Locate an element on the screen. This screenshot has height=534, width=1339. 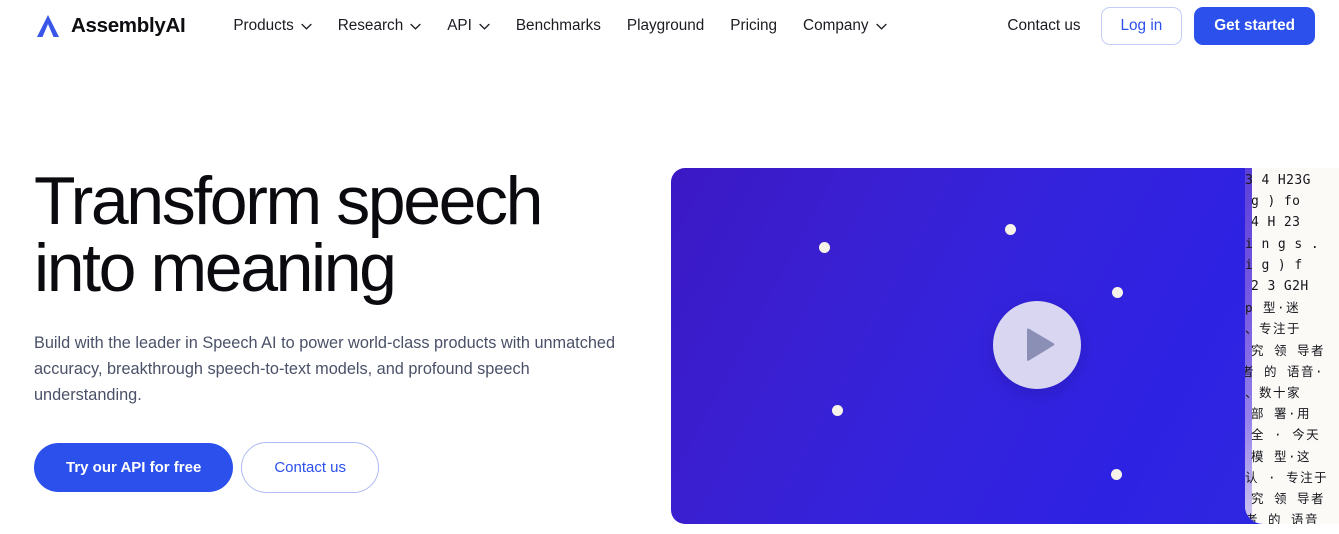
nav-item-label: API is located at coordinates (459, 25).